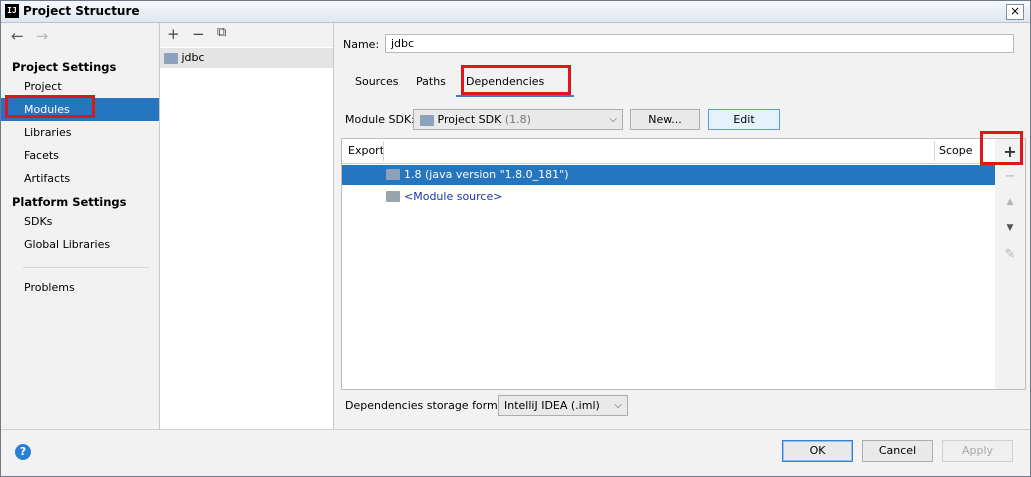 The width and height of the screenshot is (1031, 477). I want to click on remove-module-icon: −, so click(198, 34).